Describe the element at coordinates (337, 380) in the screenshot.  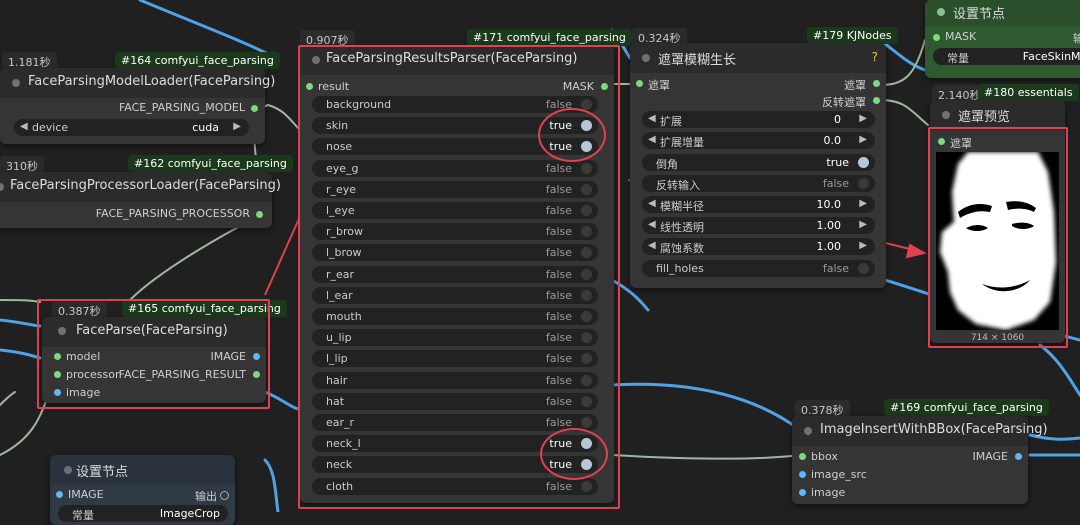
I see `toggle-label: hair` at that location.